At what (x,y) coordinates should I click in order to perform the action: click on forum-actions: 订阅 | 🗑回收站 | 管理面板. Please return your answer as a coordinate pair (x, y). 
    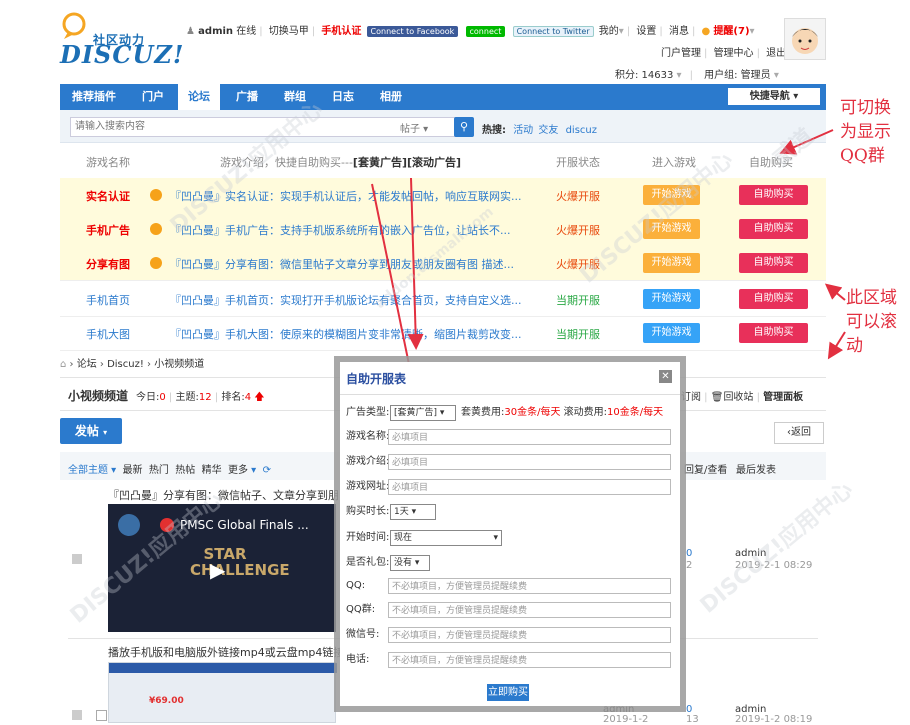
    Looking at the image, I should click on (742, 397).